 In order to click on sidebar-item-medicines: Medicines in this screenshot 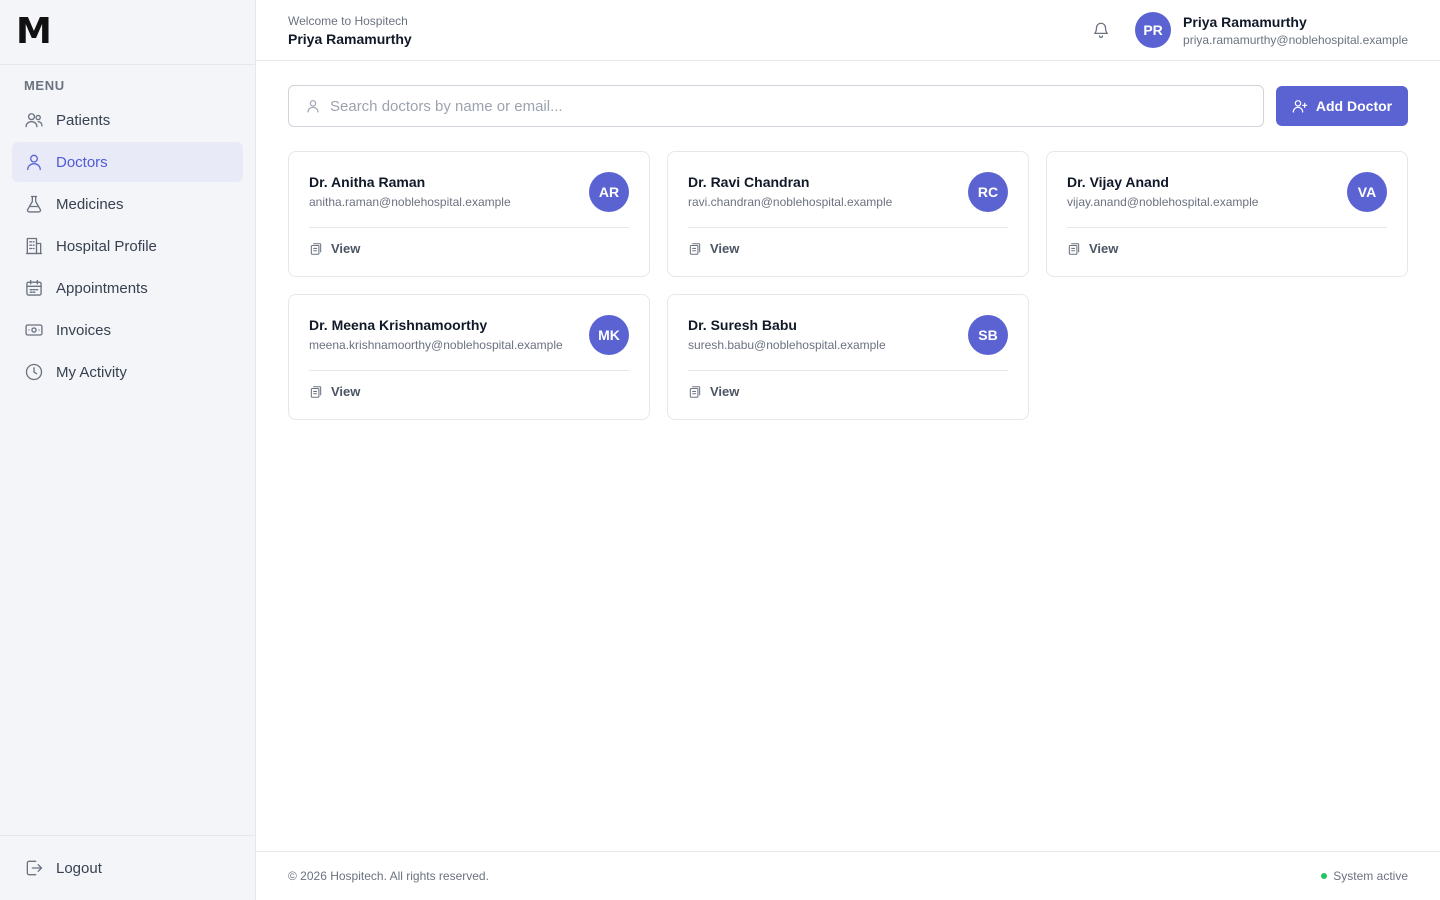, I will do `click(127, 204)`.